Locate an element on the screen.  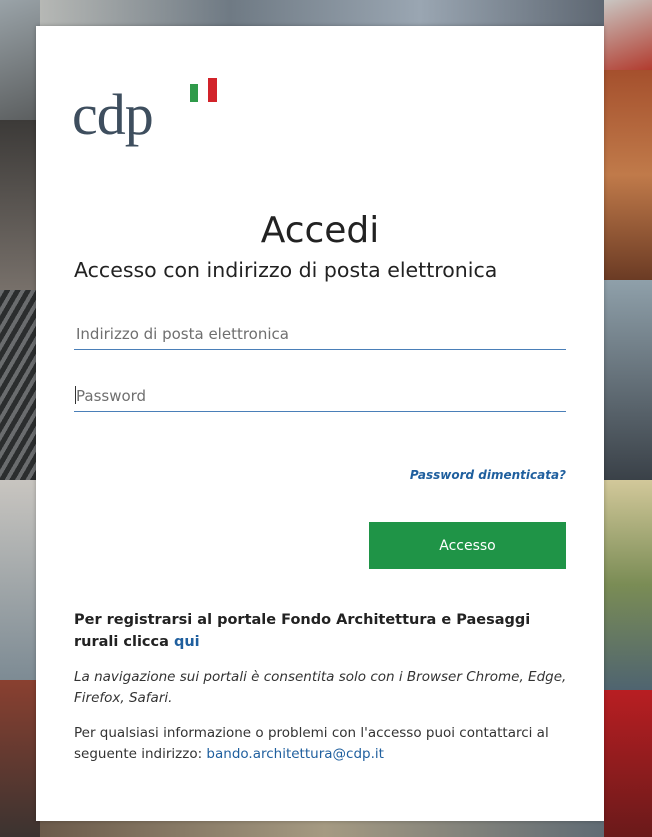
login-button: Accesso is located at coordinates (467, 545).